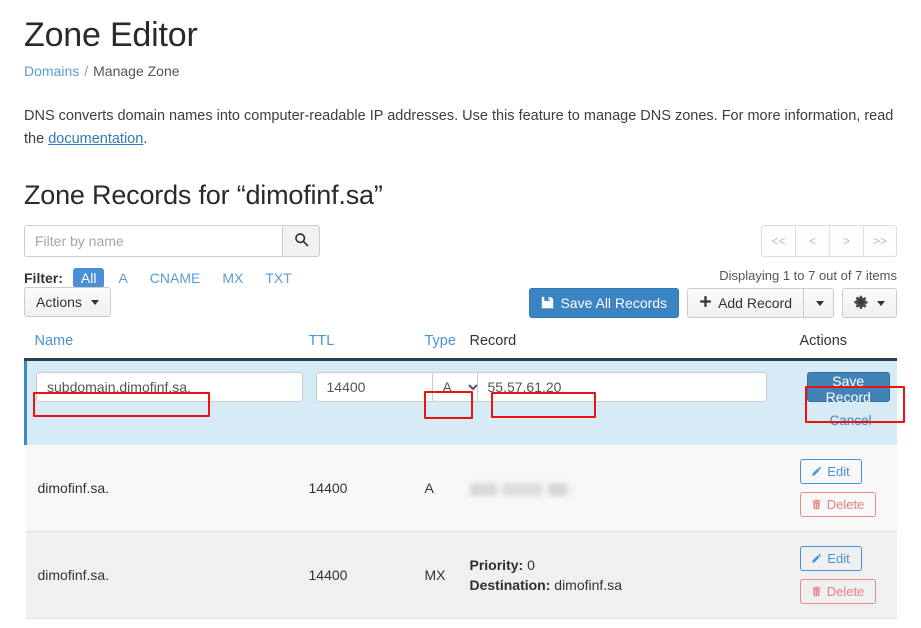 This screenshot has width=921, height=628. What do you see at coordinates (705, 303) in the screenshot?
I see `plus-icon` at bounding box center [705, 303].